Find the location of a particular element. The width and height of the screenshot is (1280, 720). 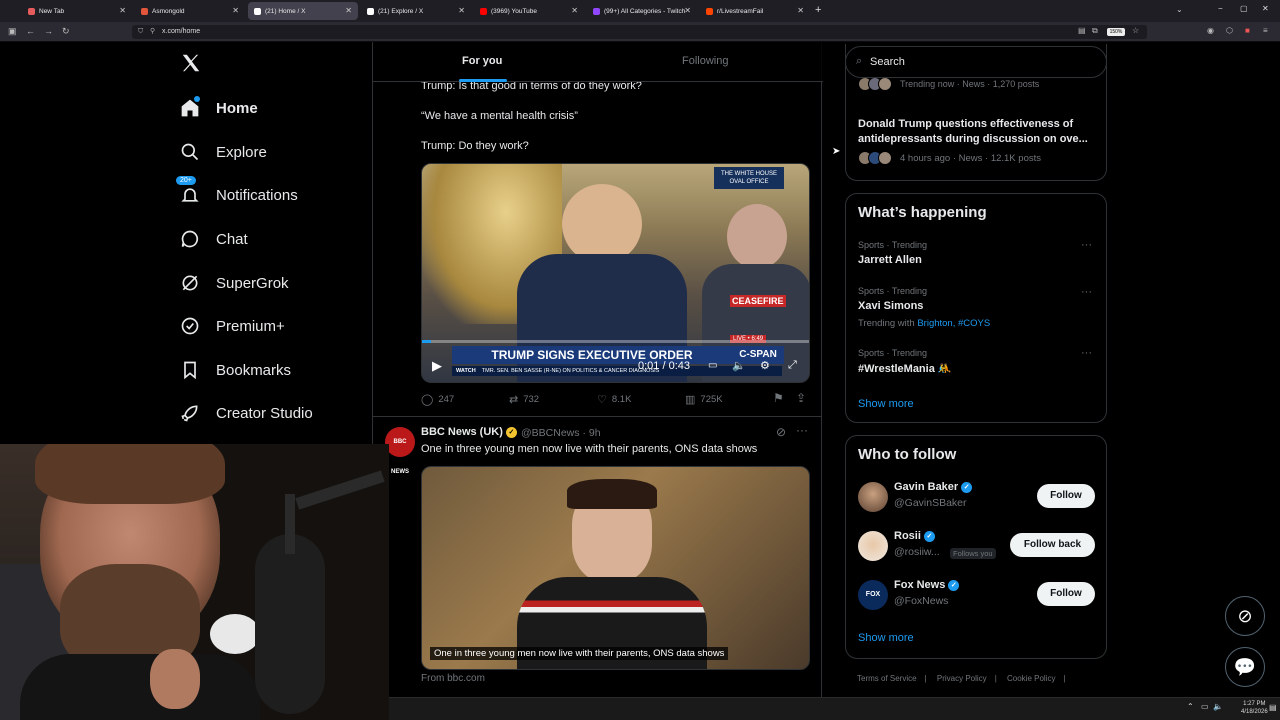

search-input: ⌕ Search is located at coordinates (976, 62).